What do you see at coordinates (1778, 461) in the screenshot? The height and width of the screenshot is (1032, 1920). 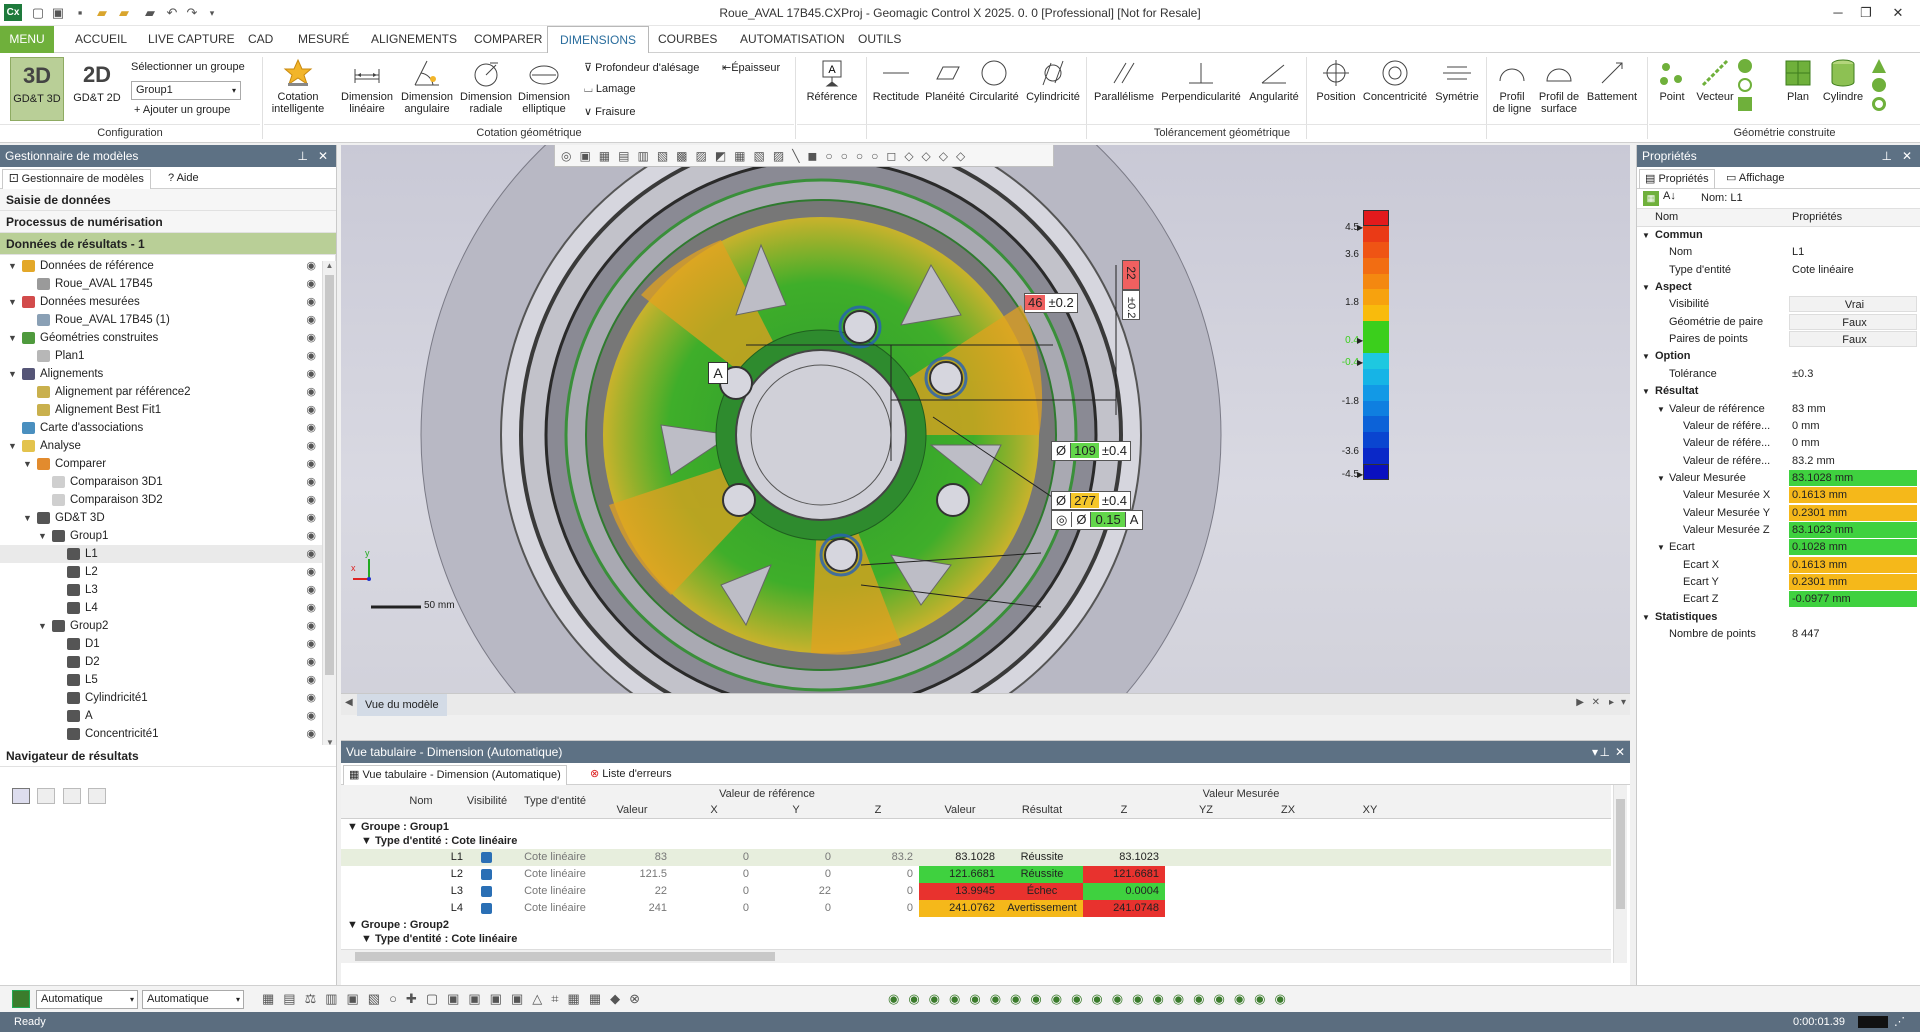 I see `property-row: Valeur de référe... 83.2 mm` at bounding box center [1778, 461].